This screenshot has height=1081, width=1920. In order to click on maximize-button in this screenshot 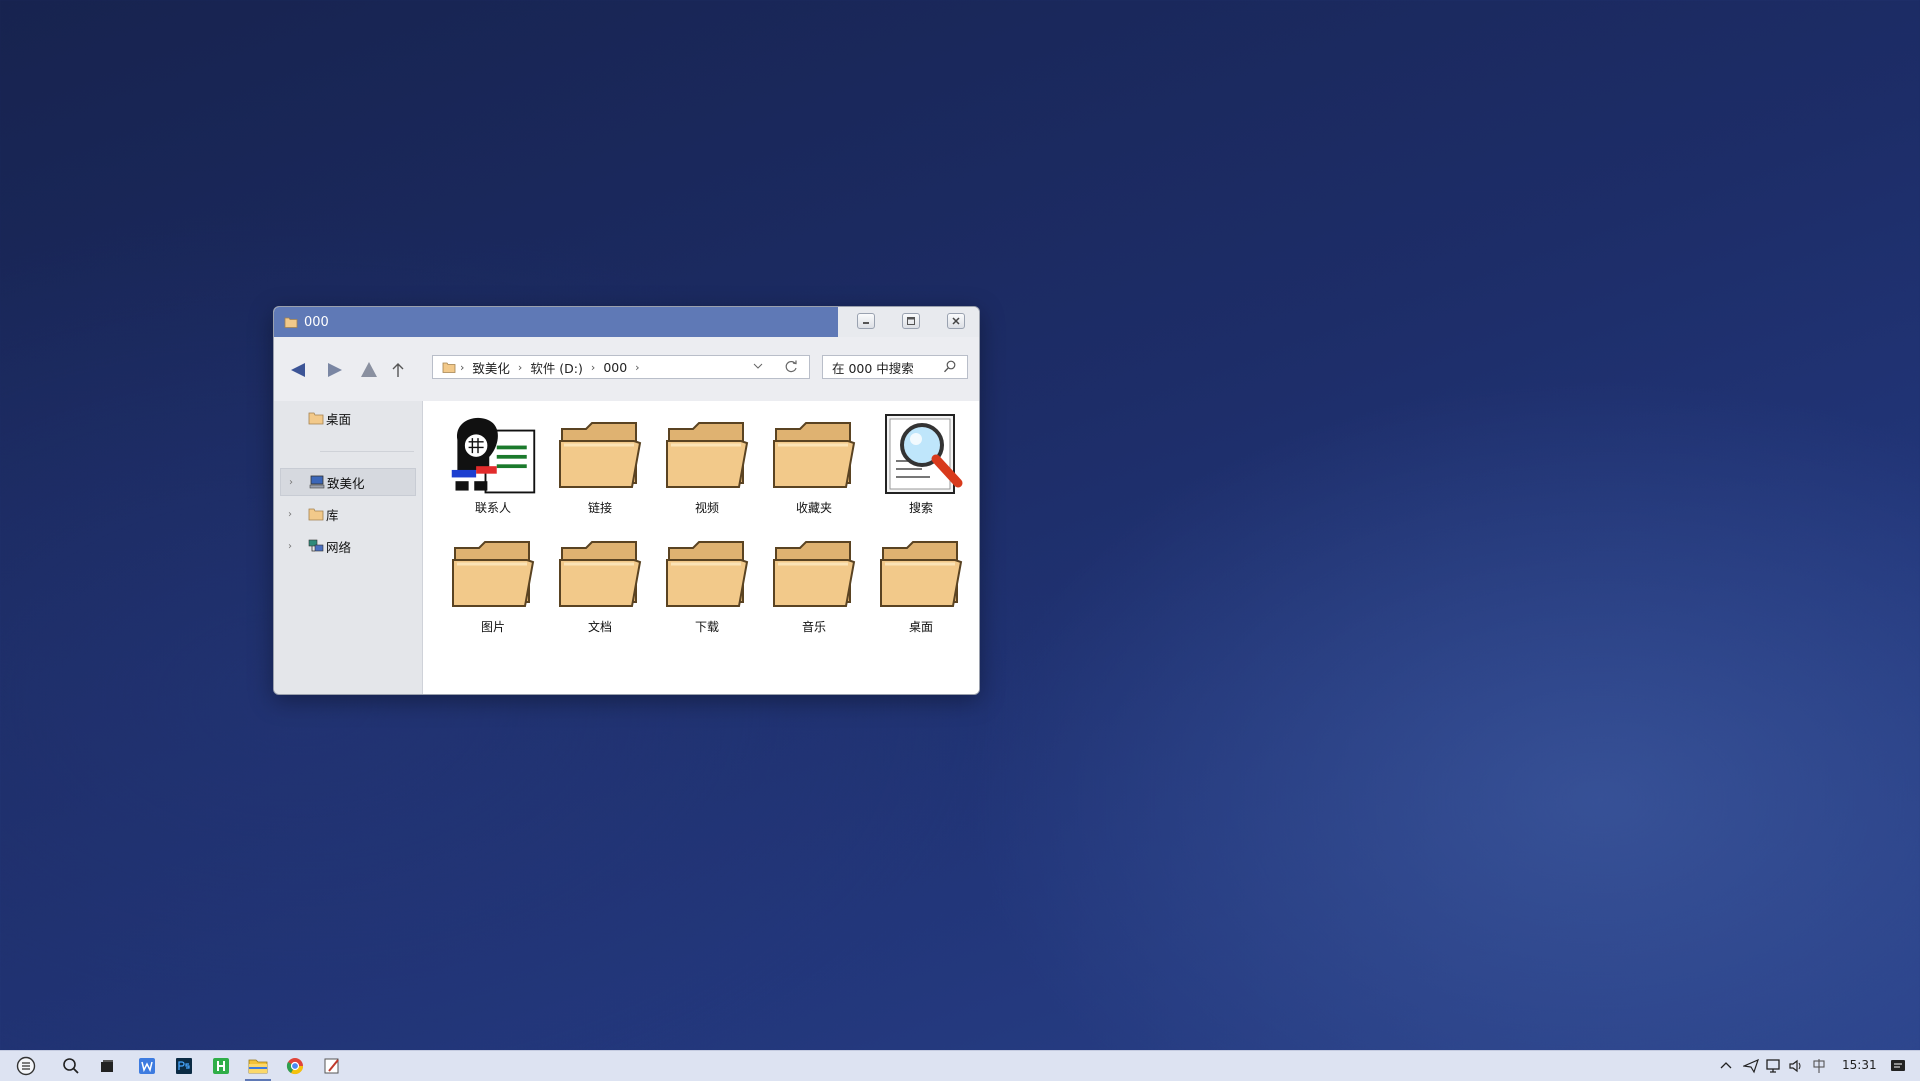, I will do `click(911, 321)`.